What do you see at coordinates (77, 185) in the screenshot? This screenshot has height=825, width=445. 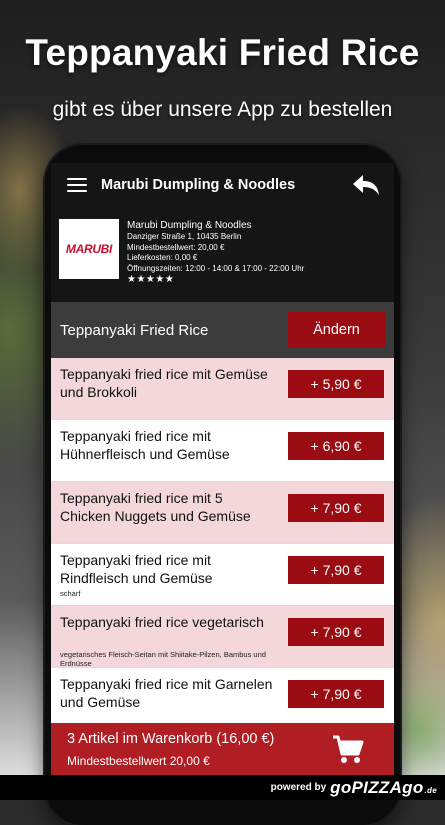 I see `hamburger-menu-icon` at bounding box center [77, 185].